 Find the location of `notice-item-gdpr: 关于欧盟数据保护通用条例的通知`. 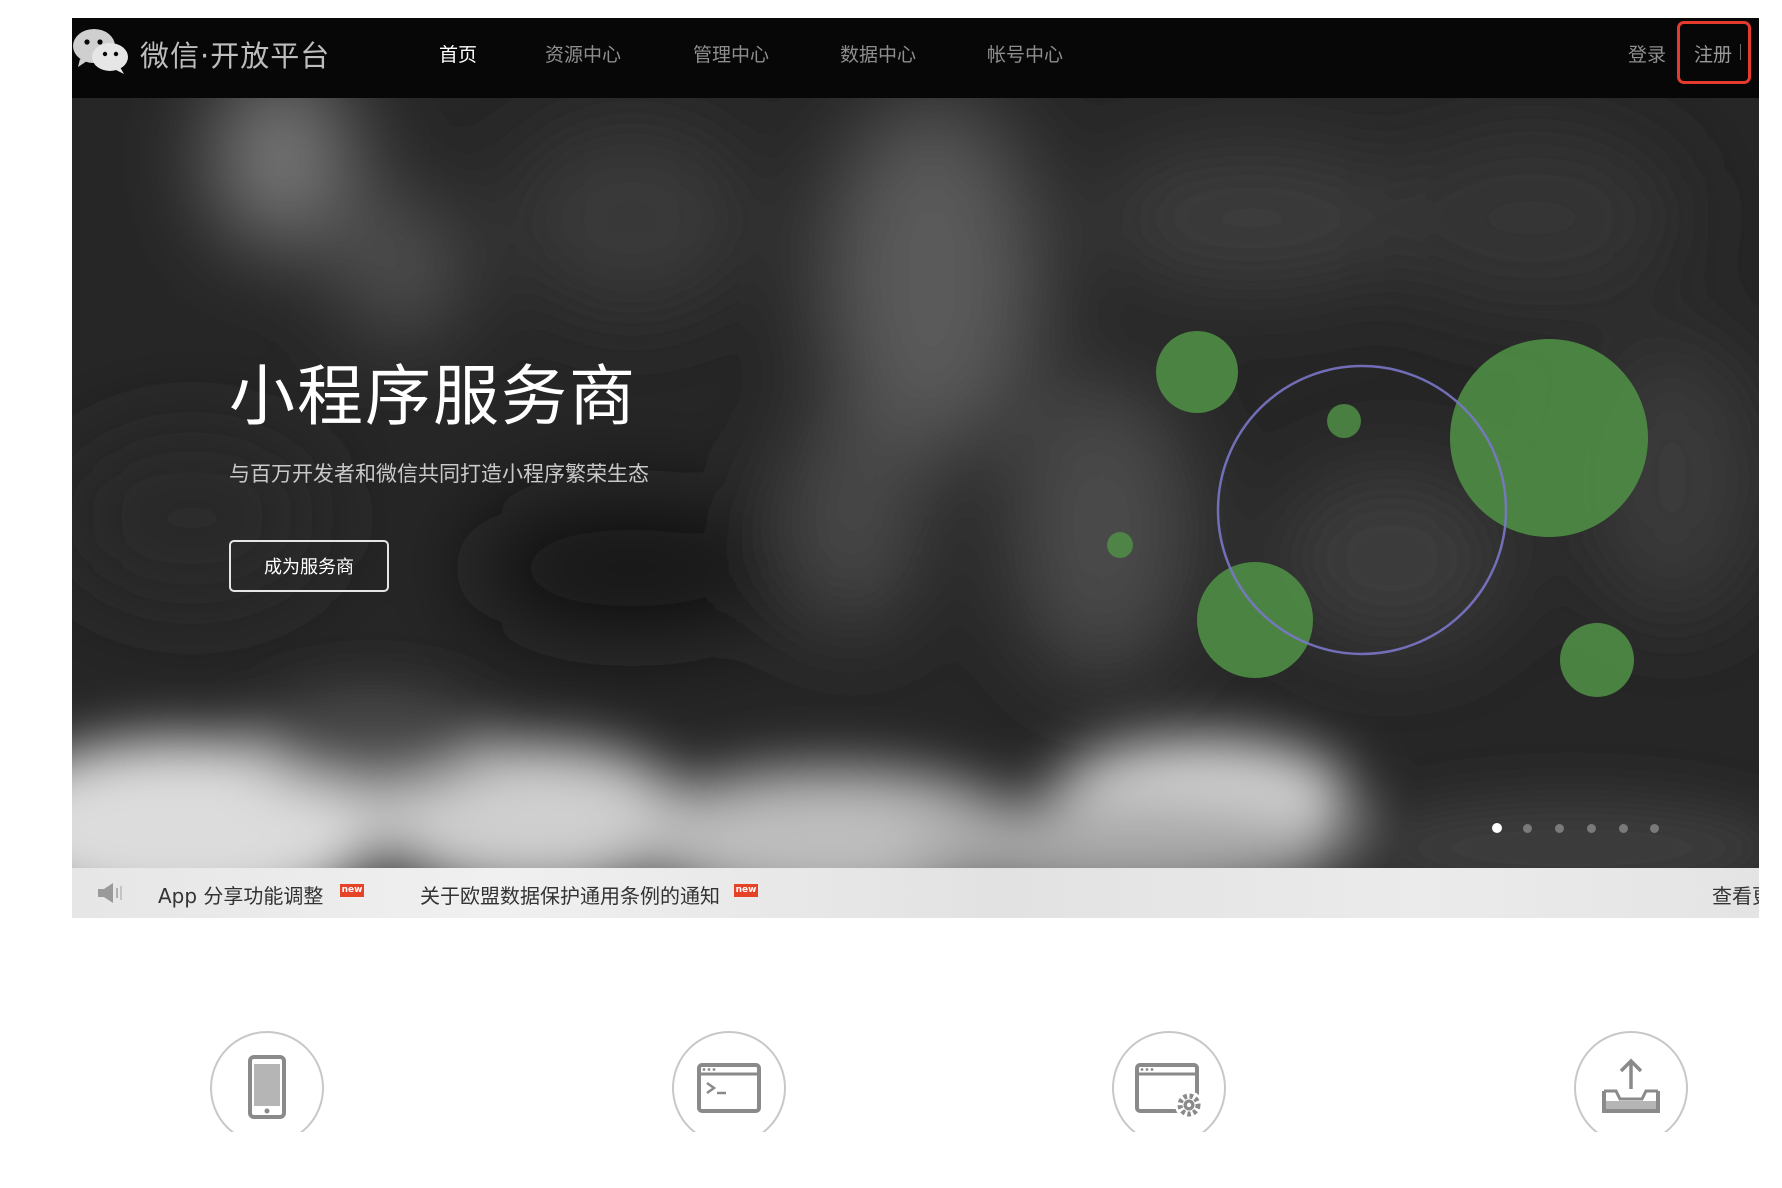

notice-item-gdpr: 关于欧盟数据保护通用条例的通知 is located at coordinates (570, 894).